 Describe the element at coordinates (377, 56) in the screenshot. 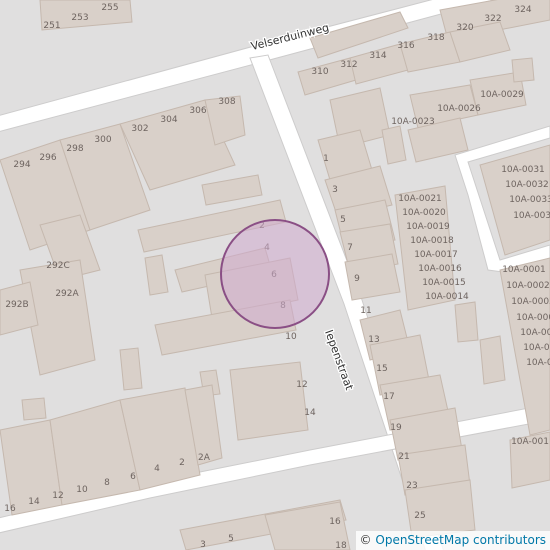

I see `house-number: 314` at that location.